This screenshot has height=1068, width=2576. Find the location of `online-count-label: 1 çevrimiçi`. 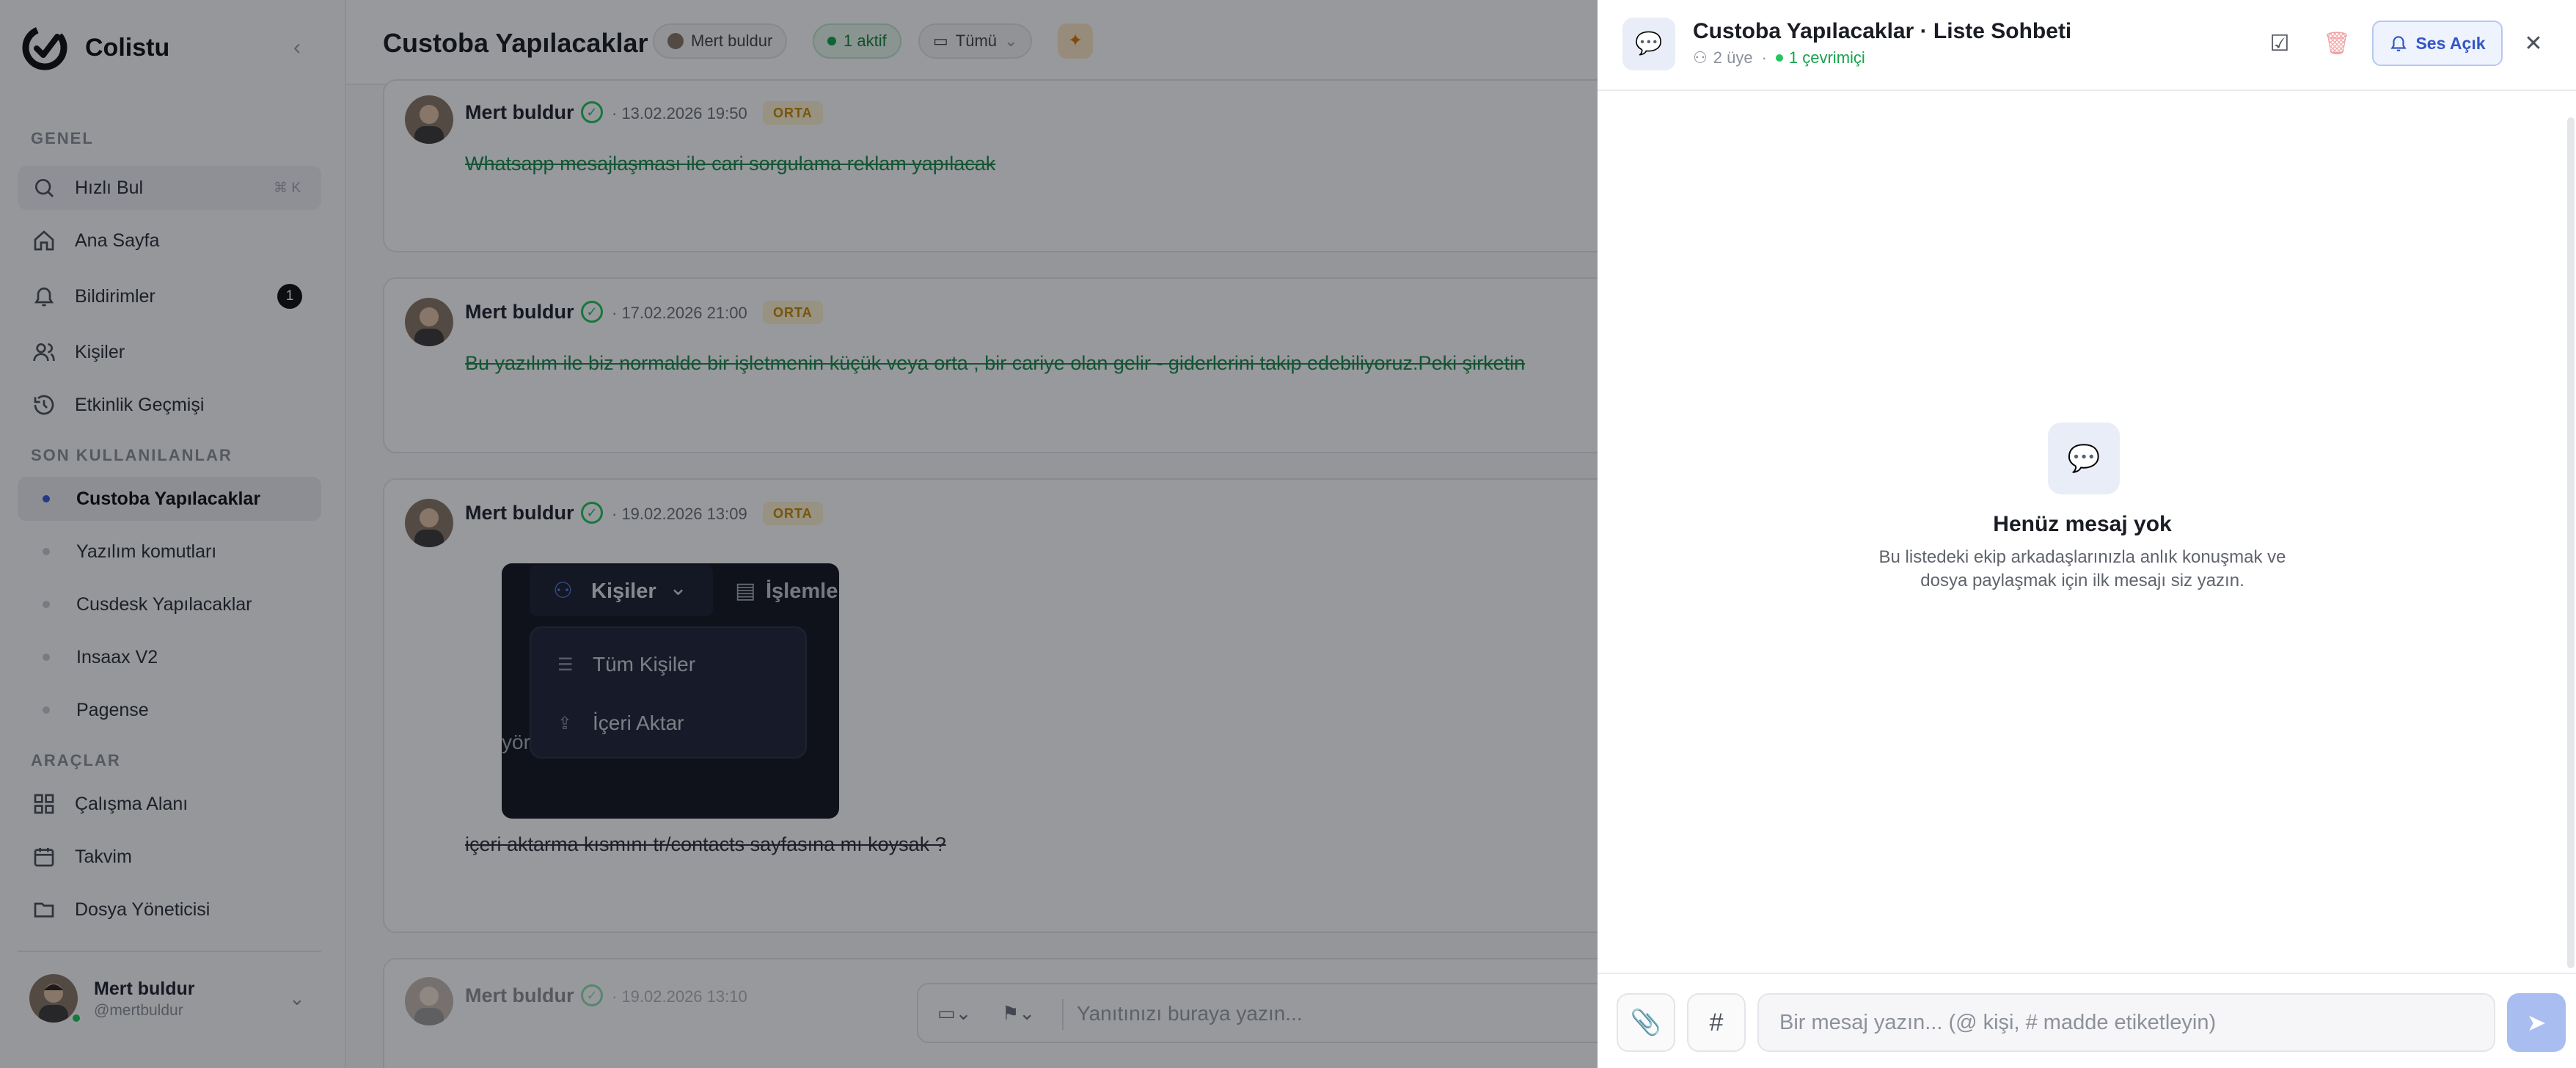

online-count-label: 1 çevrimiçi is located at coordinates (1826, 57).